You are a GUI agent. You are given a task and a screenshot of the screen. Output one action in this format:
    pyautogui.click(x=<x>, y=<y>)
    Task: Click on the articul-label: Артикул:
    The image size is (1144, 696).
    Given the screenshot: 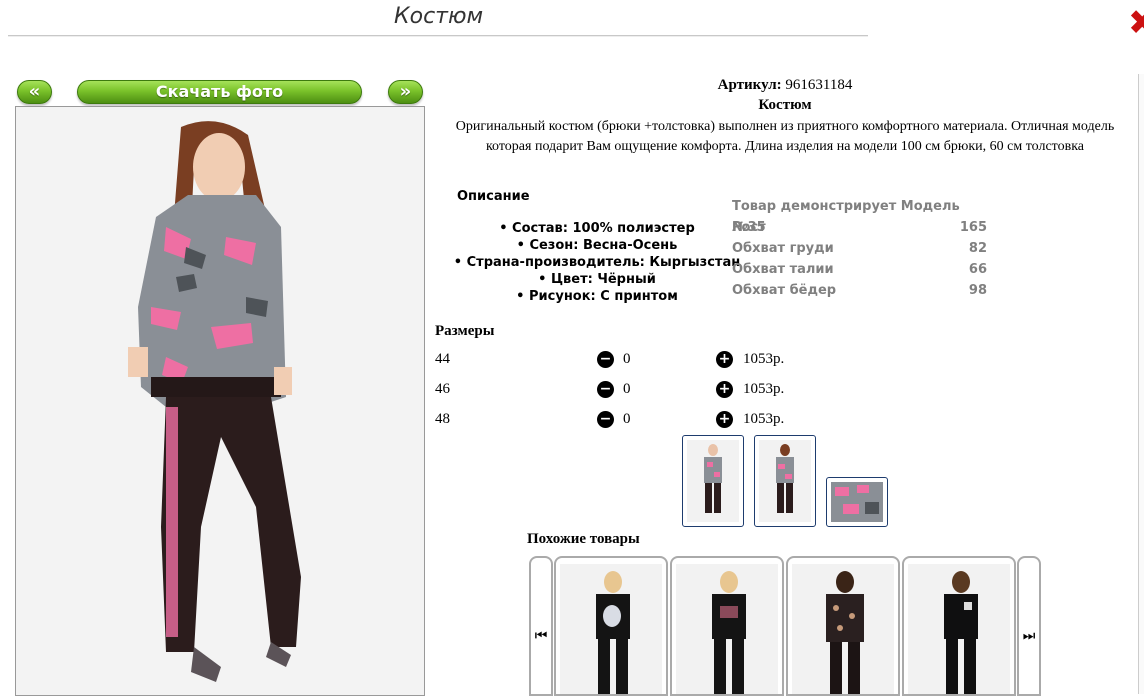 What is the action you would take?
    pyautogui.click(x=749, y=85)
    